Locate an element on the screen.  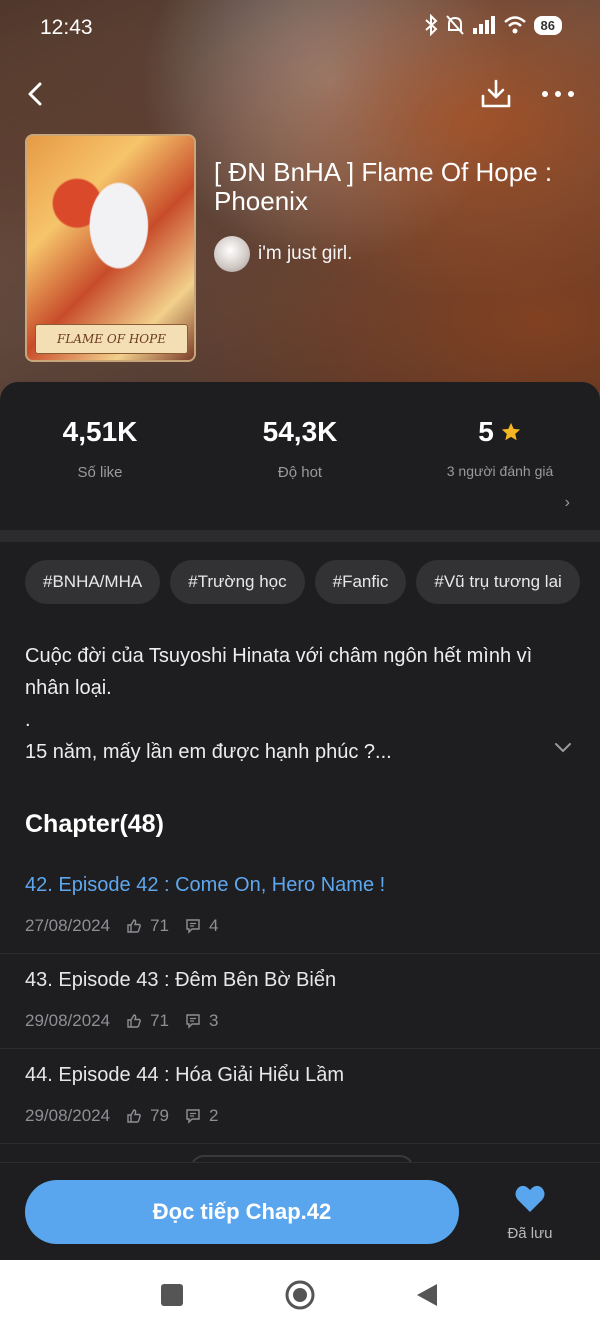
tag-chip: #Vũ trụ tương lai is located at coordinates (498, 582).